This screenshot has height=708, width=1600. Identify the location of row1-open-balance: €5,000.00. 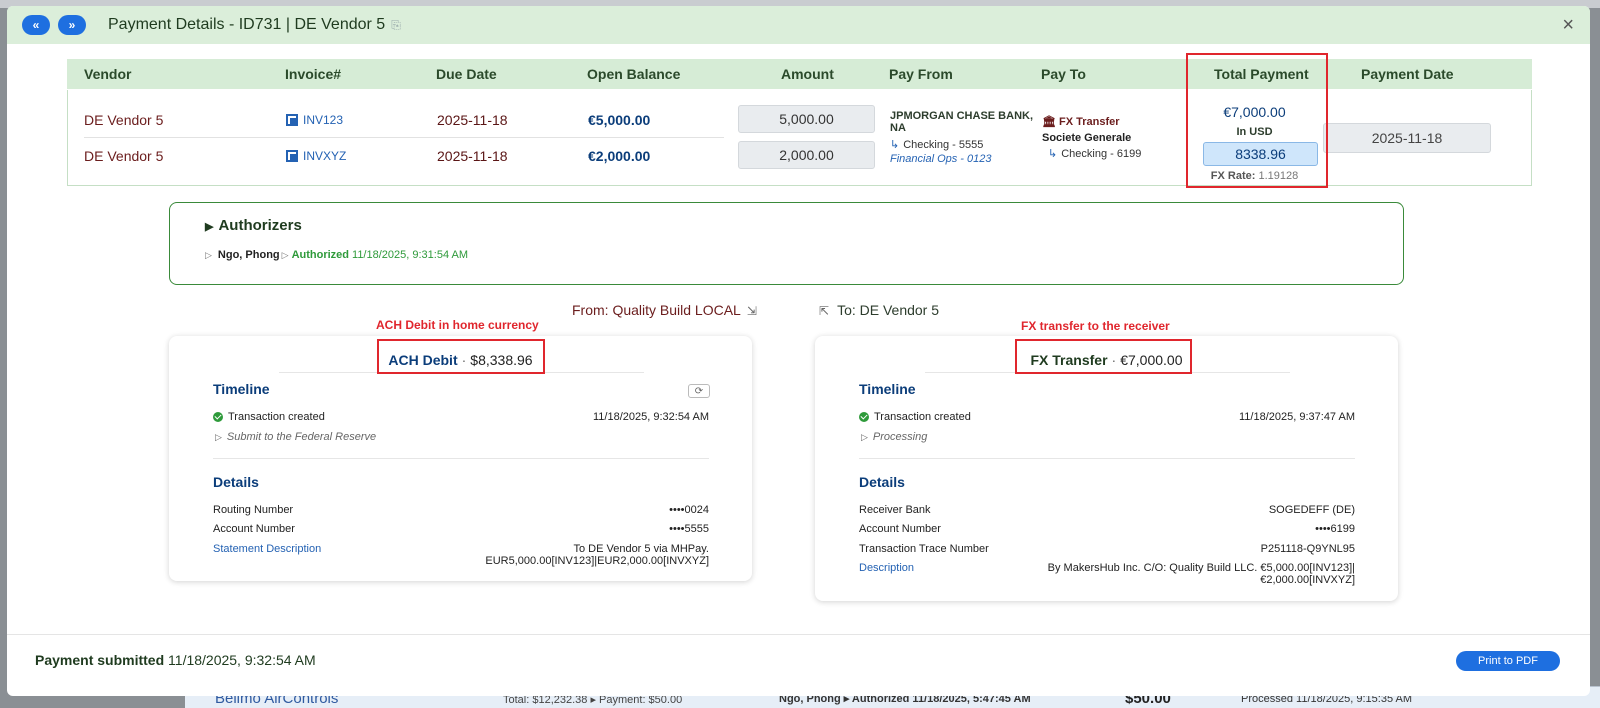
(619, 120).